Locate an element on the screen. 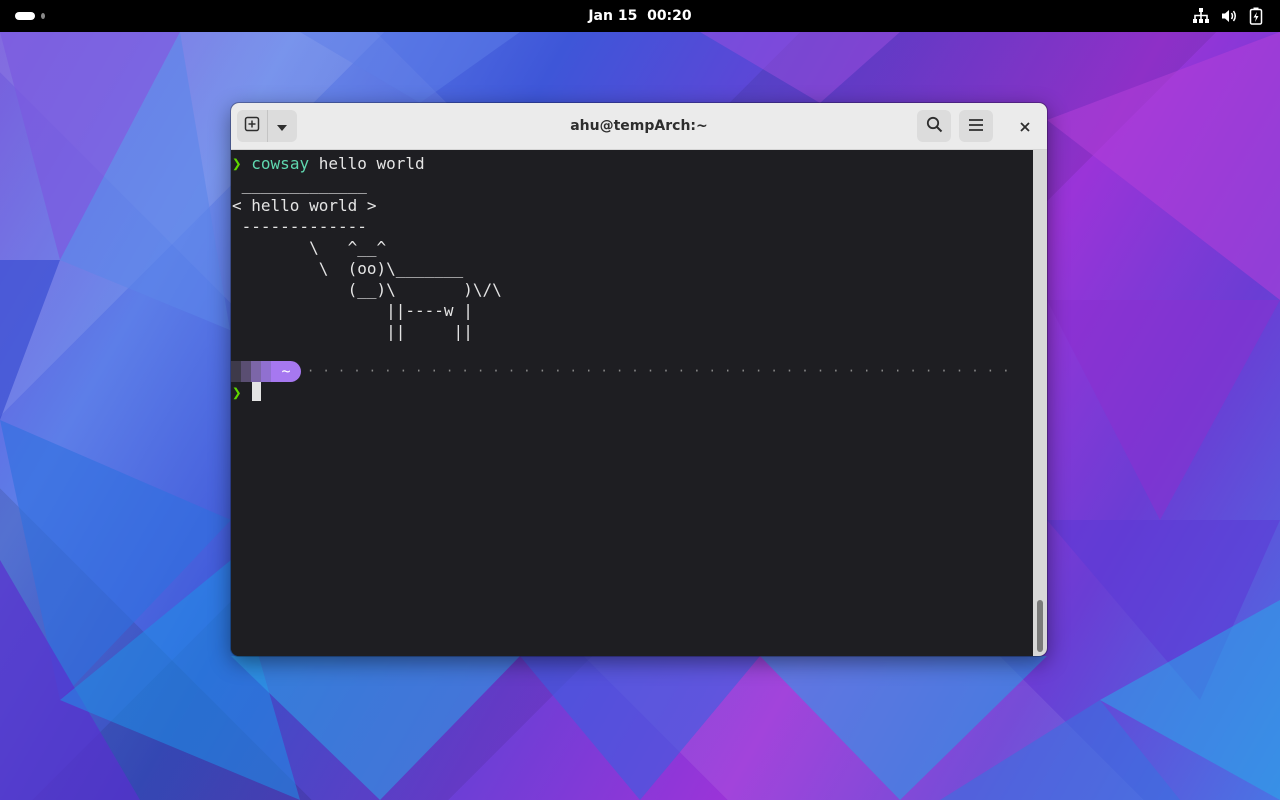 This screenshot has height=800, width=1280. output-line: ------------- is located at coordinates (299, 226).